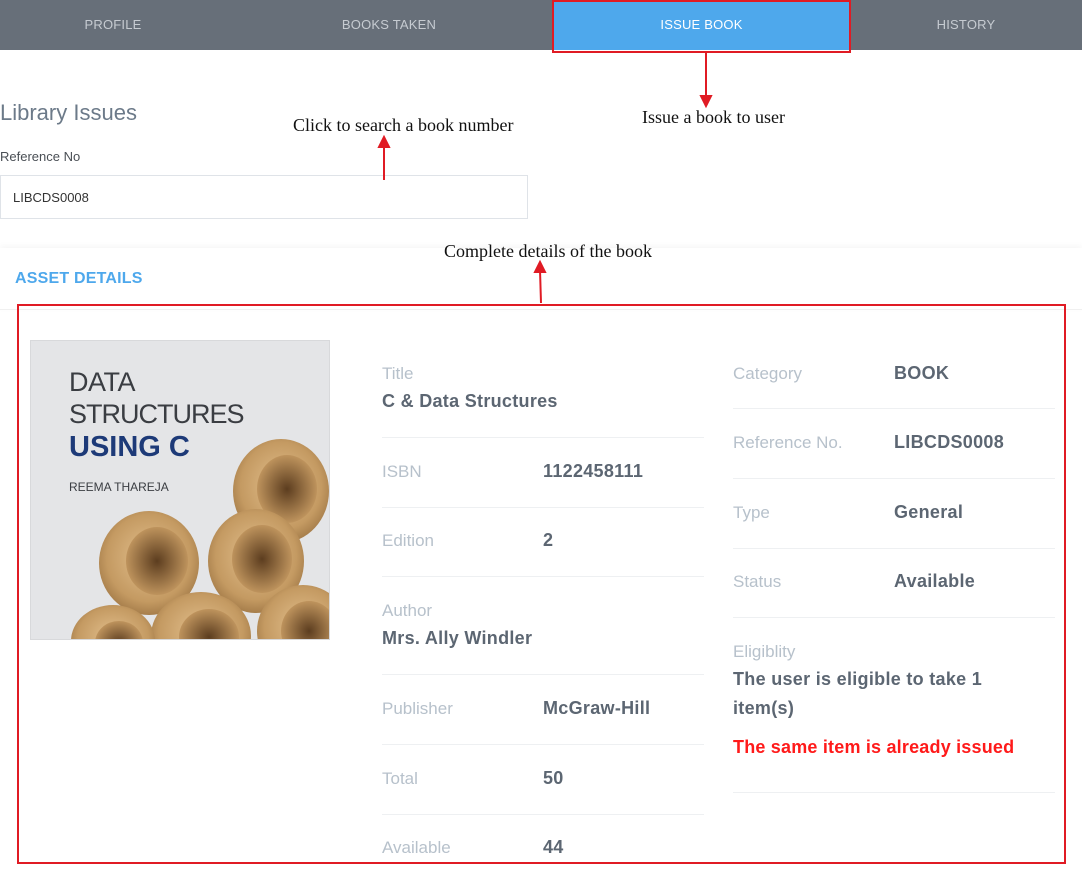  Describe the element at coordinates (548, 251) in the screenshot. I see `annotation-details: Complete details of the book` at that location.